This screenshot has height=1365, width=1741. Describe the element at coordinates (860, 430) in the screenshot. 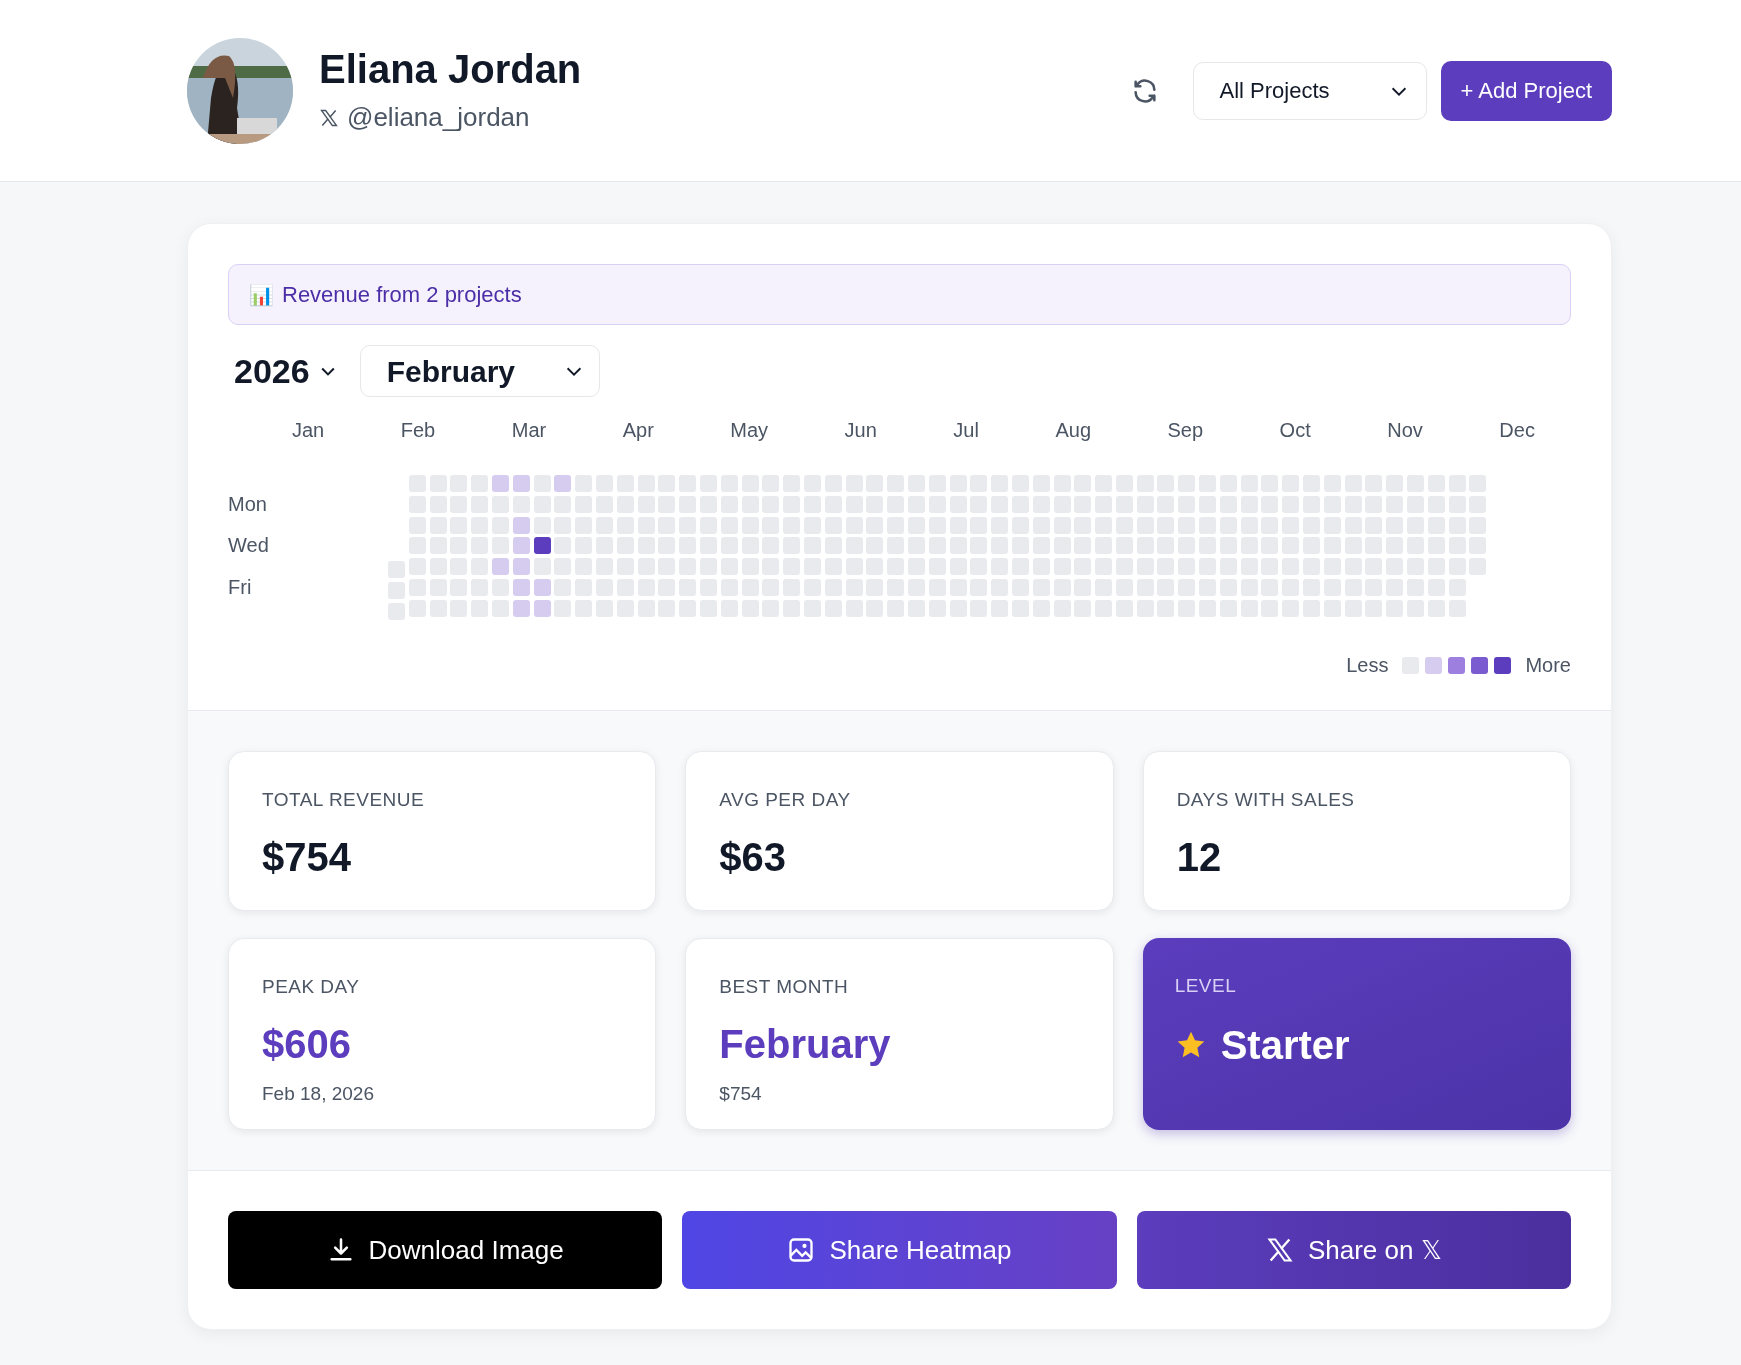

I see `month-label: Jun` at that location.